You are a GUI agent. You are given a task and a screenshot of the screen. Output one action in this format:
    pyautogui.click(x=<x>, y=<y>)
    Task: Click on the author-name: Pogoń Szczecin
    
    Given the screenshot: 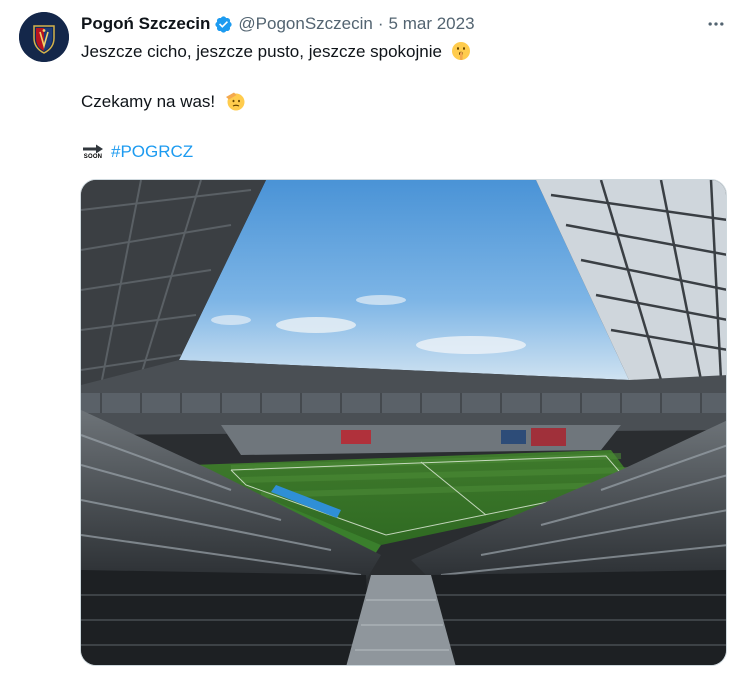 What is the action you would take?
    pyautogui.click(x=145, y=24)
    